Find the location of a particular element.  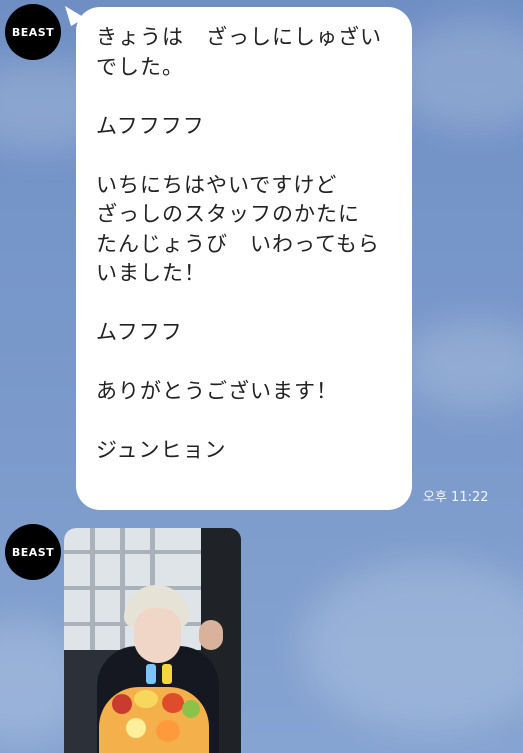

message-line: ムフフフ is located at coordinates (139, 332).